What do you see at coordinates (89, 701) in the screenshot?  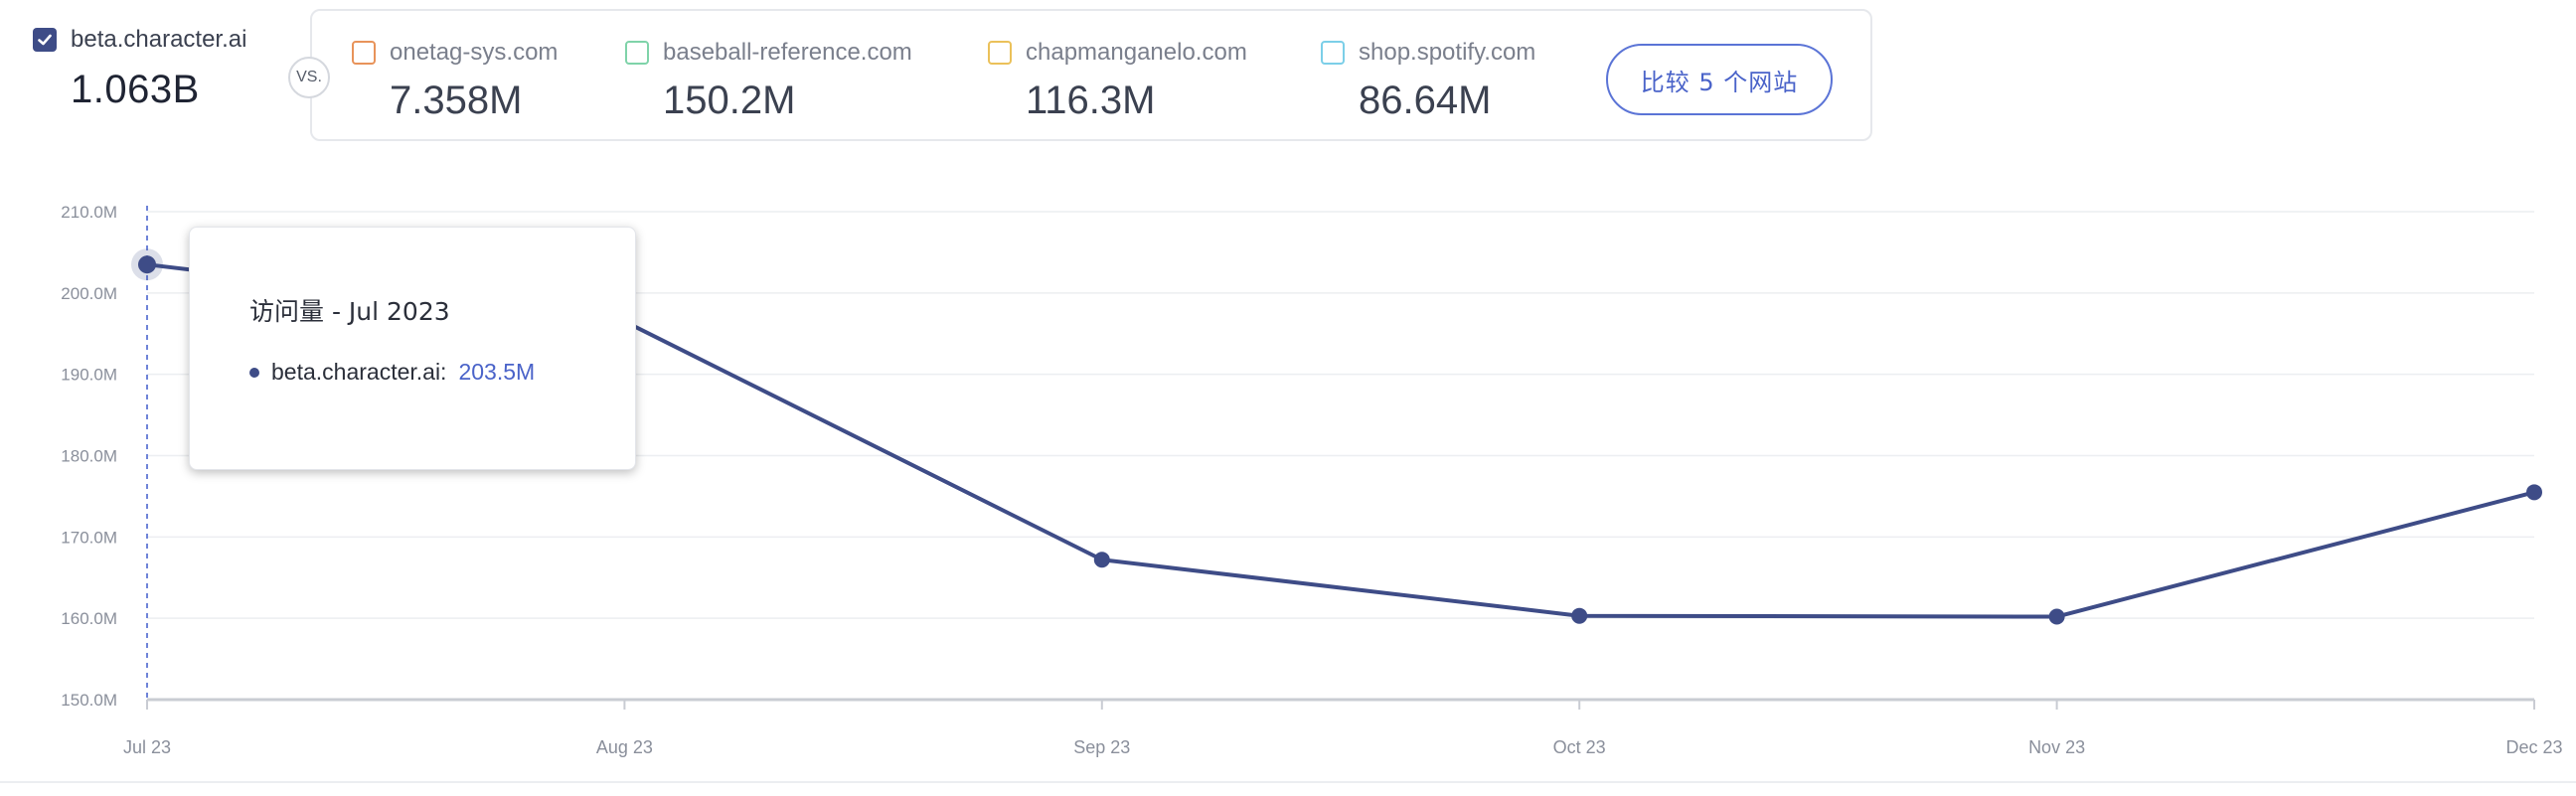 I see `y-tick-label: 150.0M` at bounding box center [89, 701].